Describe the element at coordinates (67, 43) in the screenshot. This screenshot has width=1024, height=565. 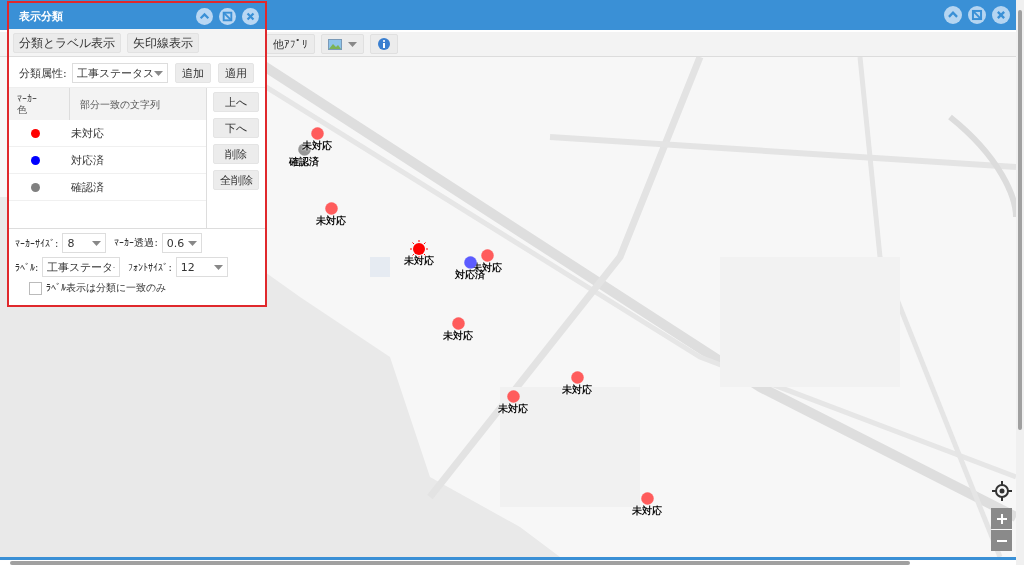
I see `tab: 分類とラベル表示` at that location.